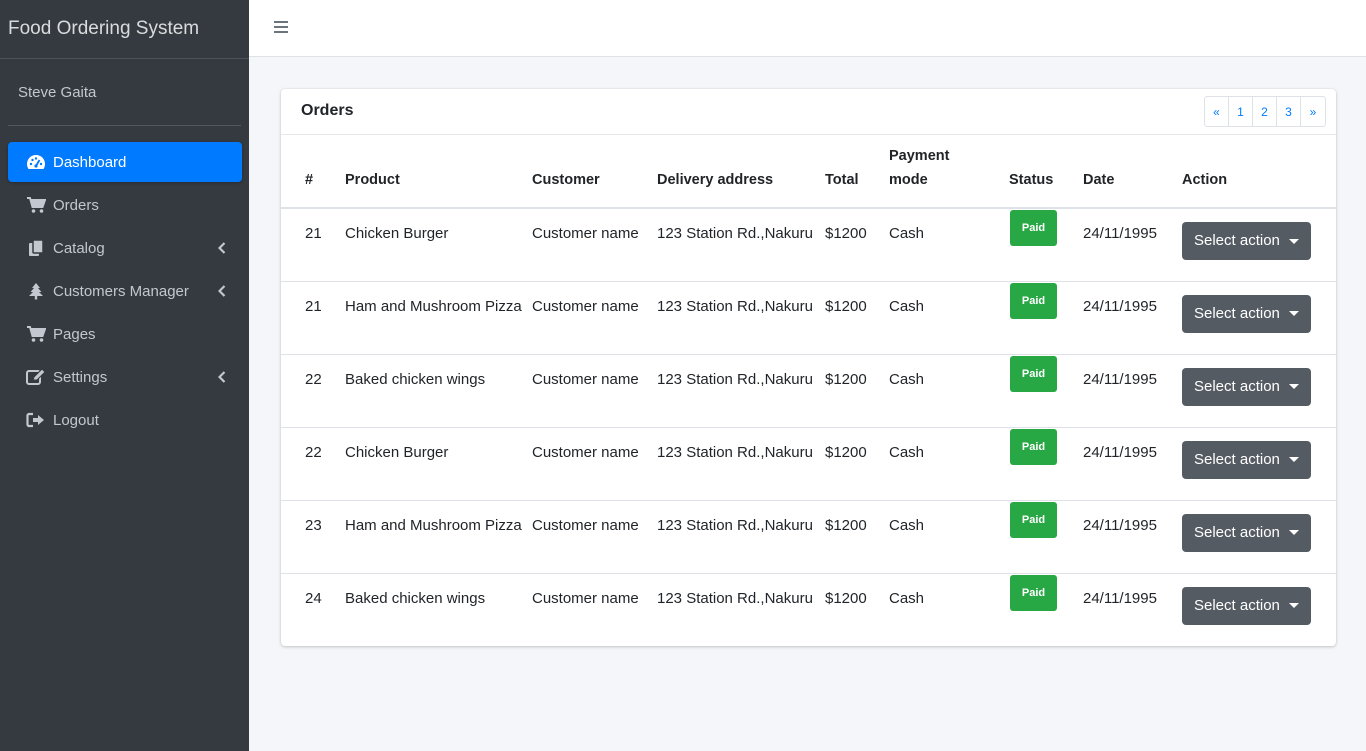  What do you see at coordinates (1217, 111) in the screenshot?
I see `pagination-prev: «` at bounding box center [1217, 111].